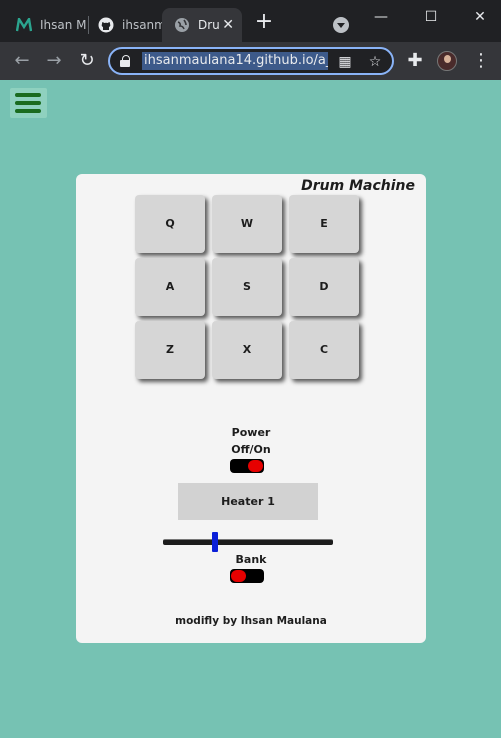  What do you see at coordinates (247, 350) in the screenshot?
I see `drum-pad-x: X` at bounding box center [247, 350].